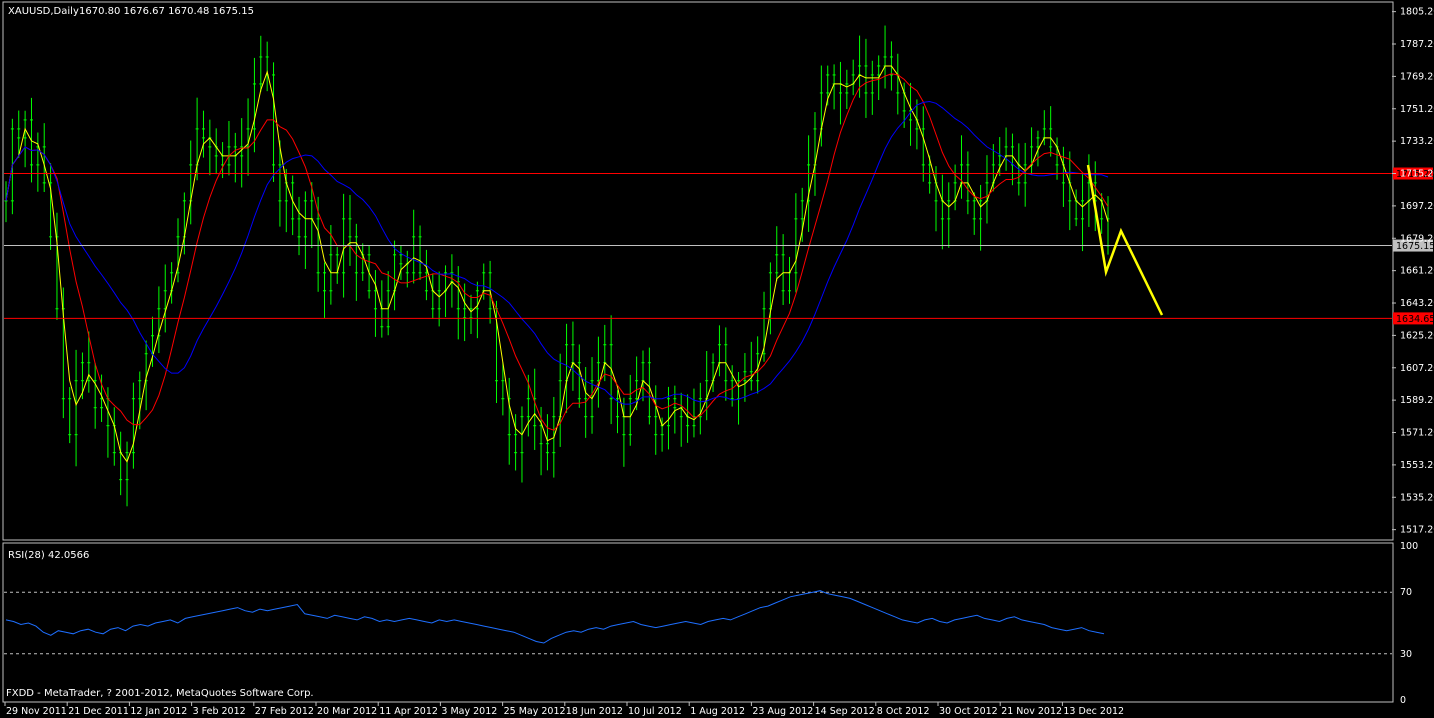 This screenshot has height=718, width=1434. What do you see at coordinates (717, 711) in the screenshot?
I see `date-tick-label: 1 Aug 2012` at bounding box center [717, 711].